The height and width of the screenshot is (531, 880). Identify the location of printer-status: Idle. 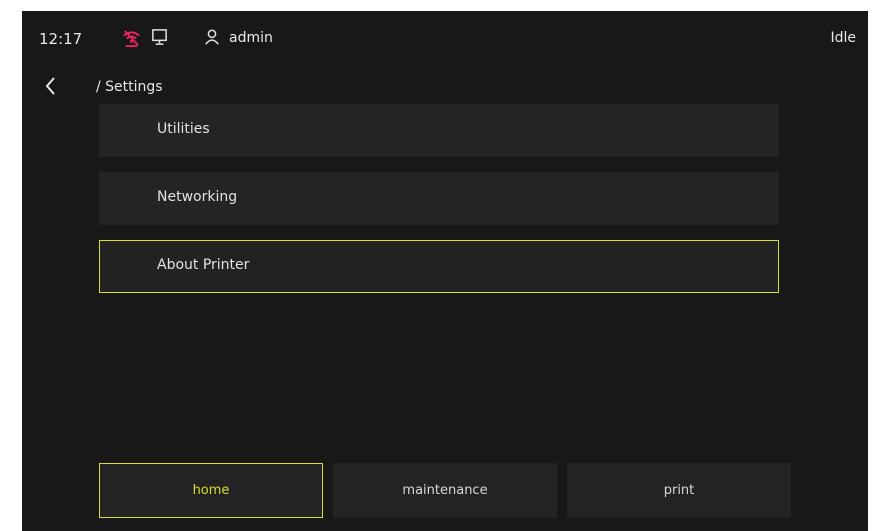
(843, 38).